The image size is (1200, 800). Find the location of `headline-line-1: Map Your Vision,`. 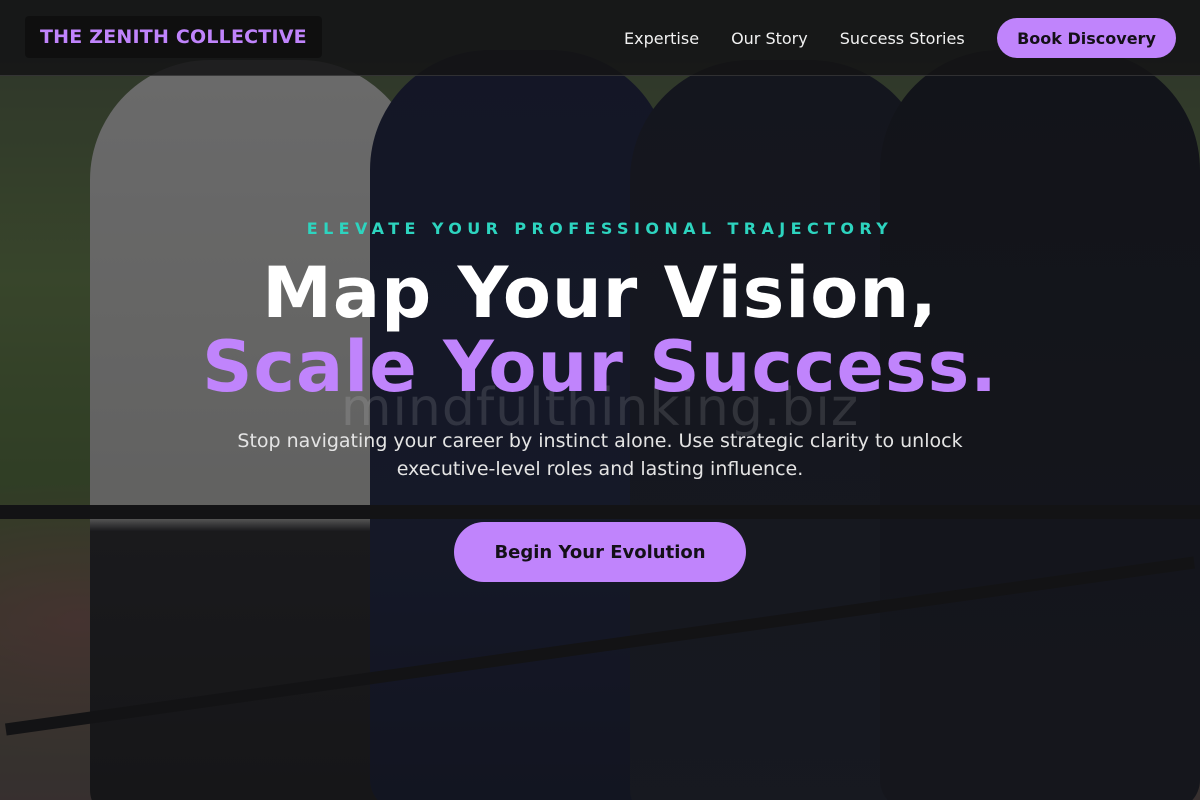

headline-line-1: Map Your Vision, is located at coordinates (600, 293).